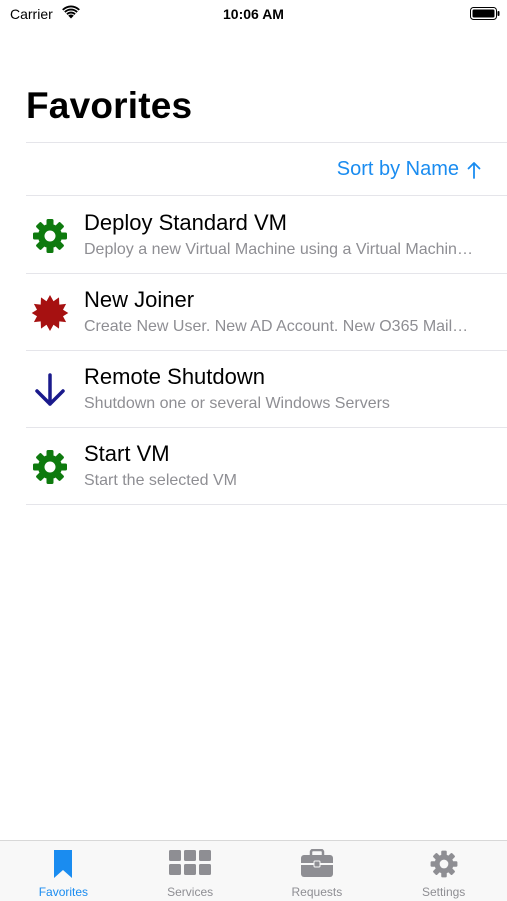 This screenshot has height=901, width=507. I want to click on item-title: Deploy Standard VM, so click(185, 222).